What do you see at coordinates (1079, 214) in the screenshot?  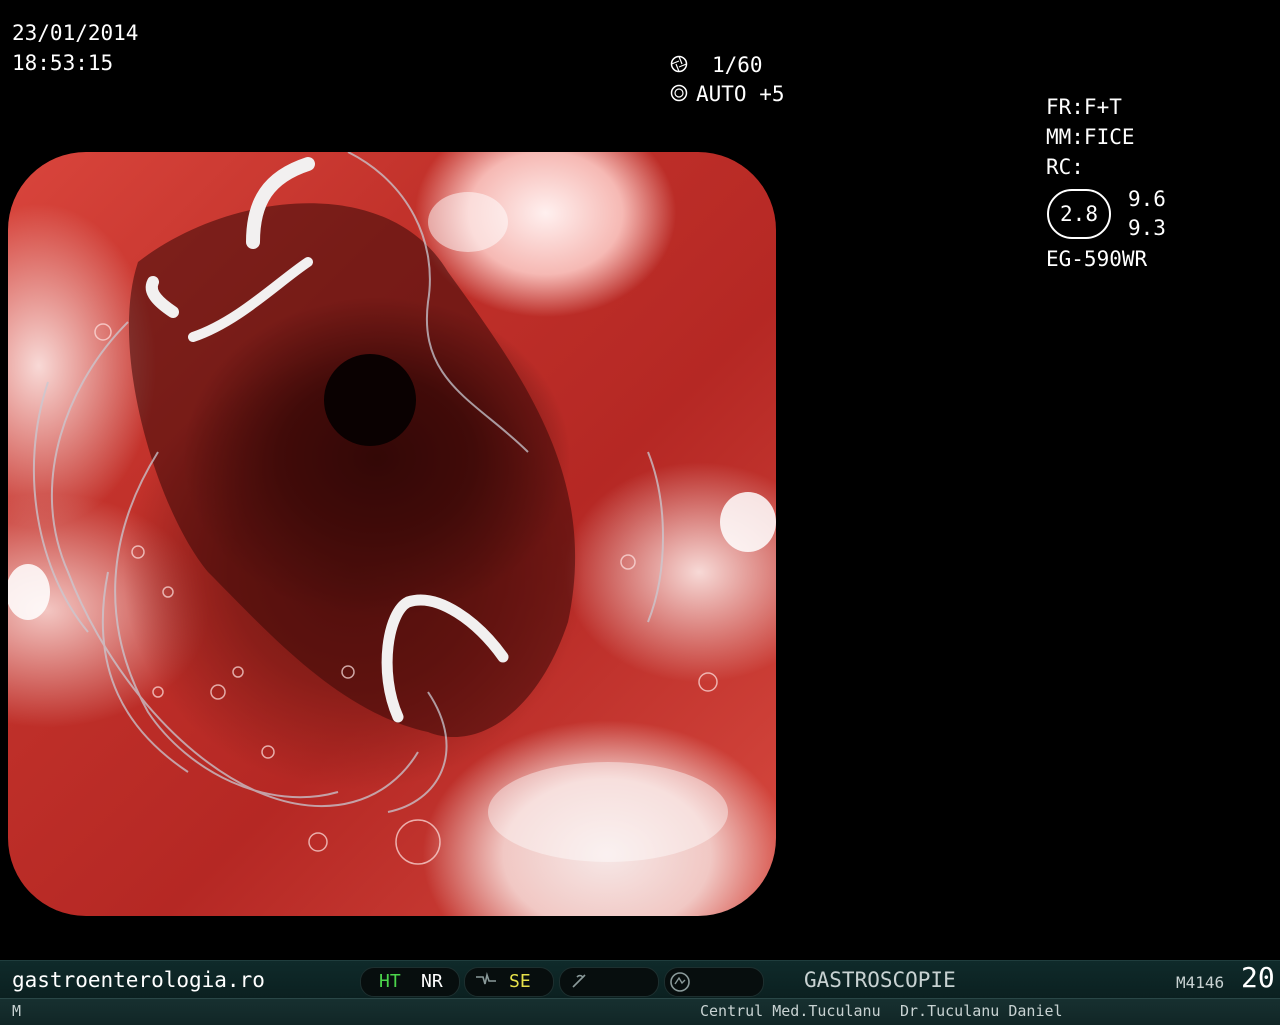 I see `circle-value: 2.8` at bounding box center [1079, 214].